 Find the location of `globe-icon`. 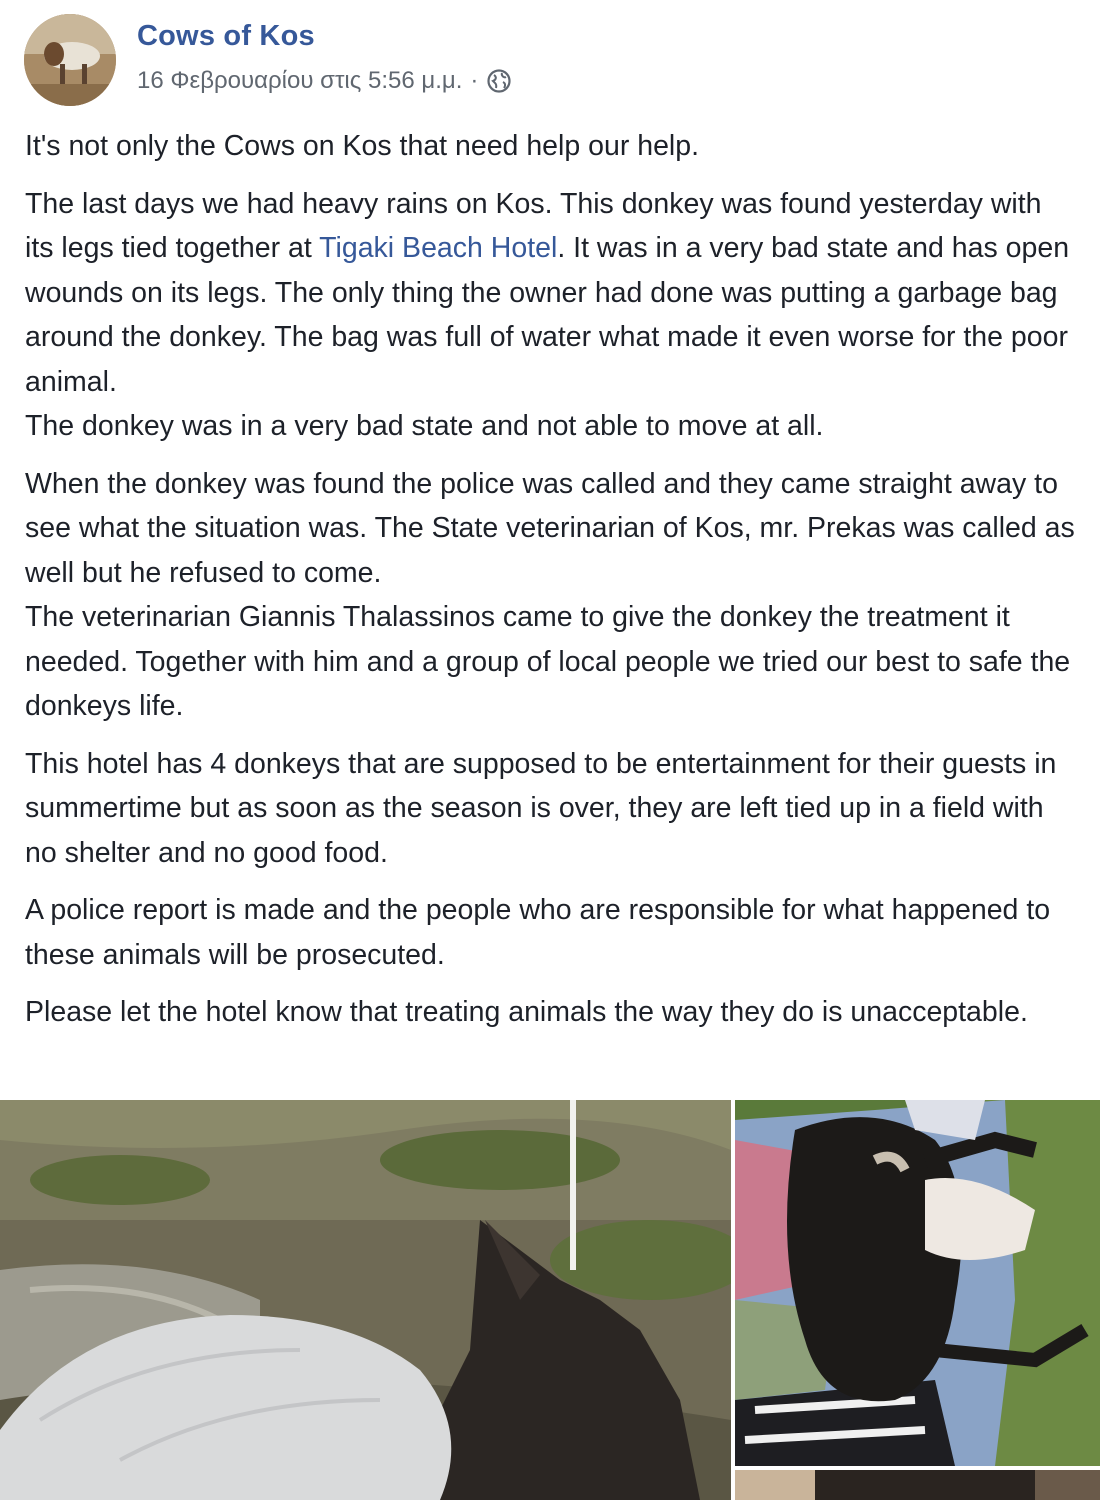

globe-icon is located at coordinates (499, 81).